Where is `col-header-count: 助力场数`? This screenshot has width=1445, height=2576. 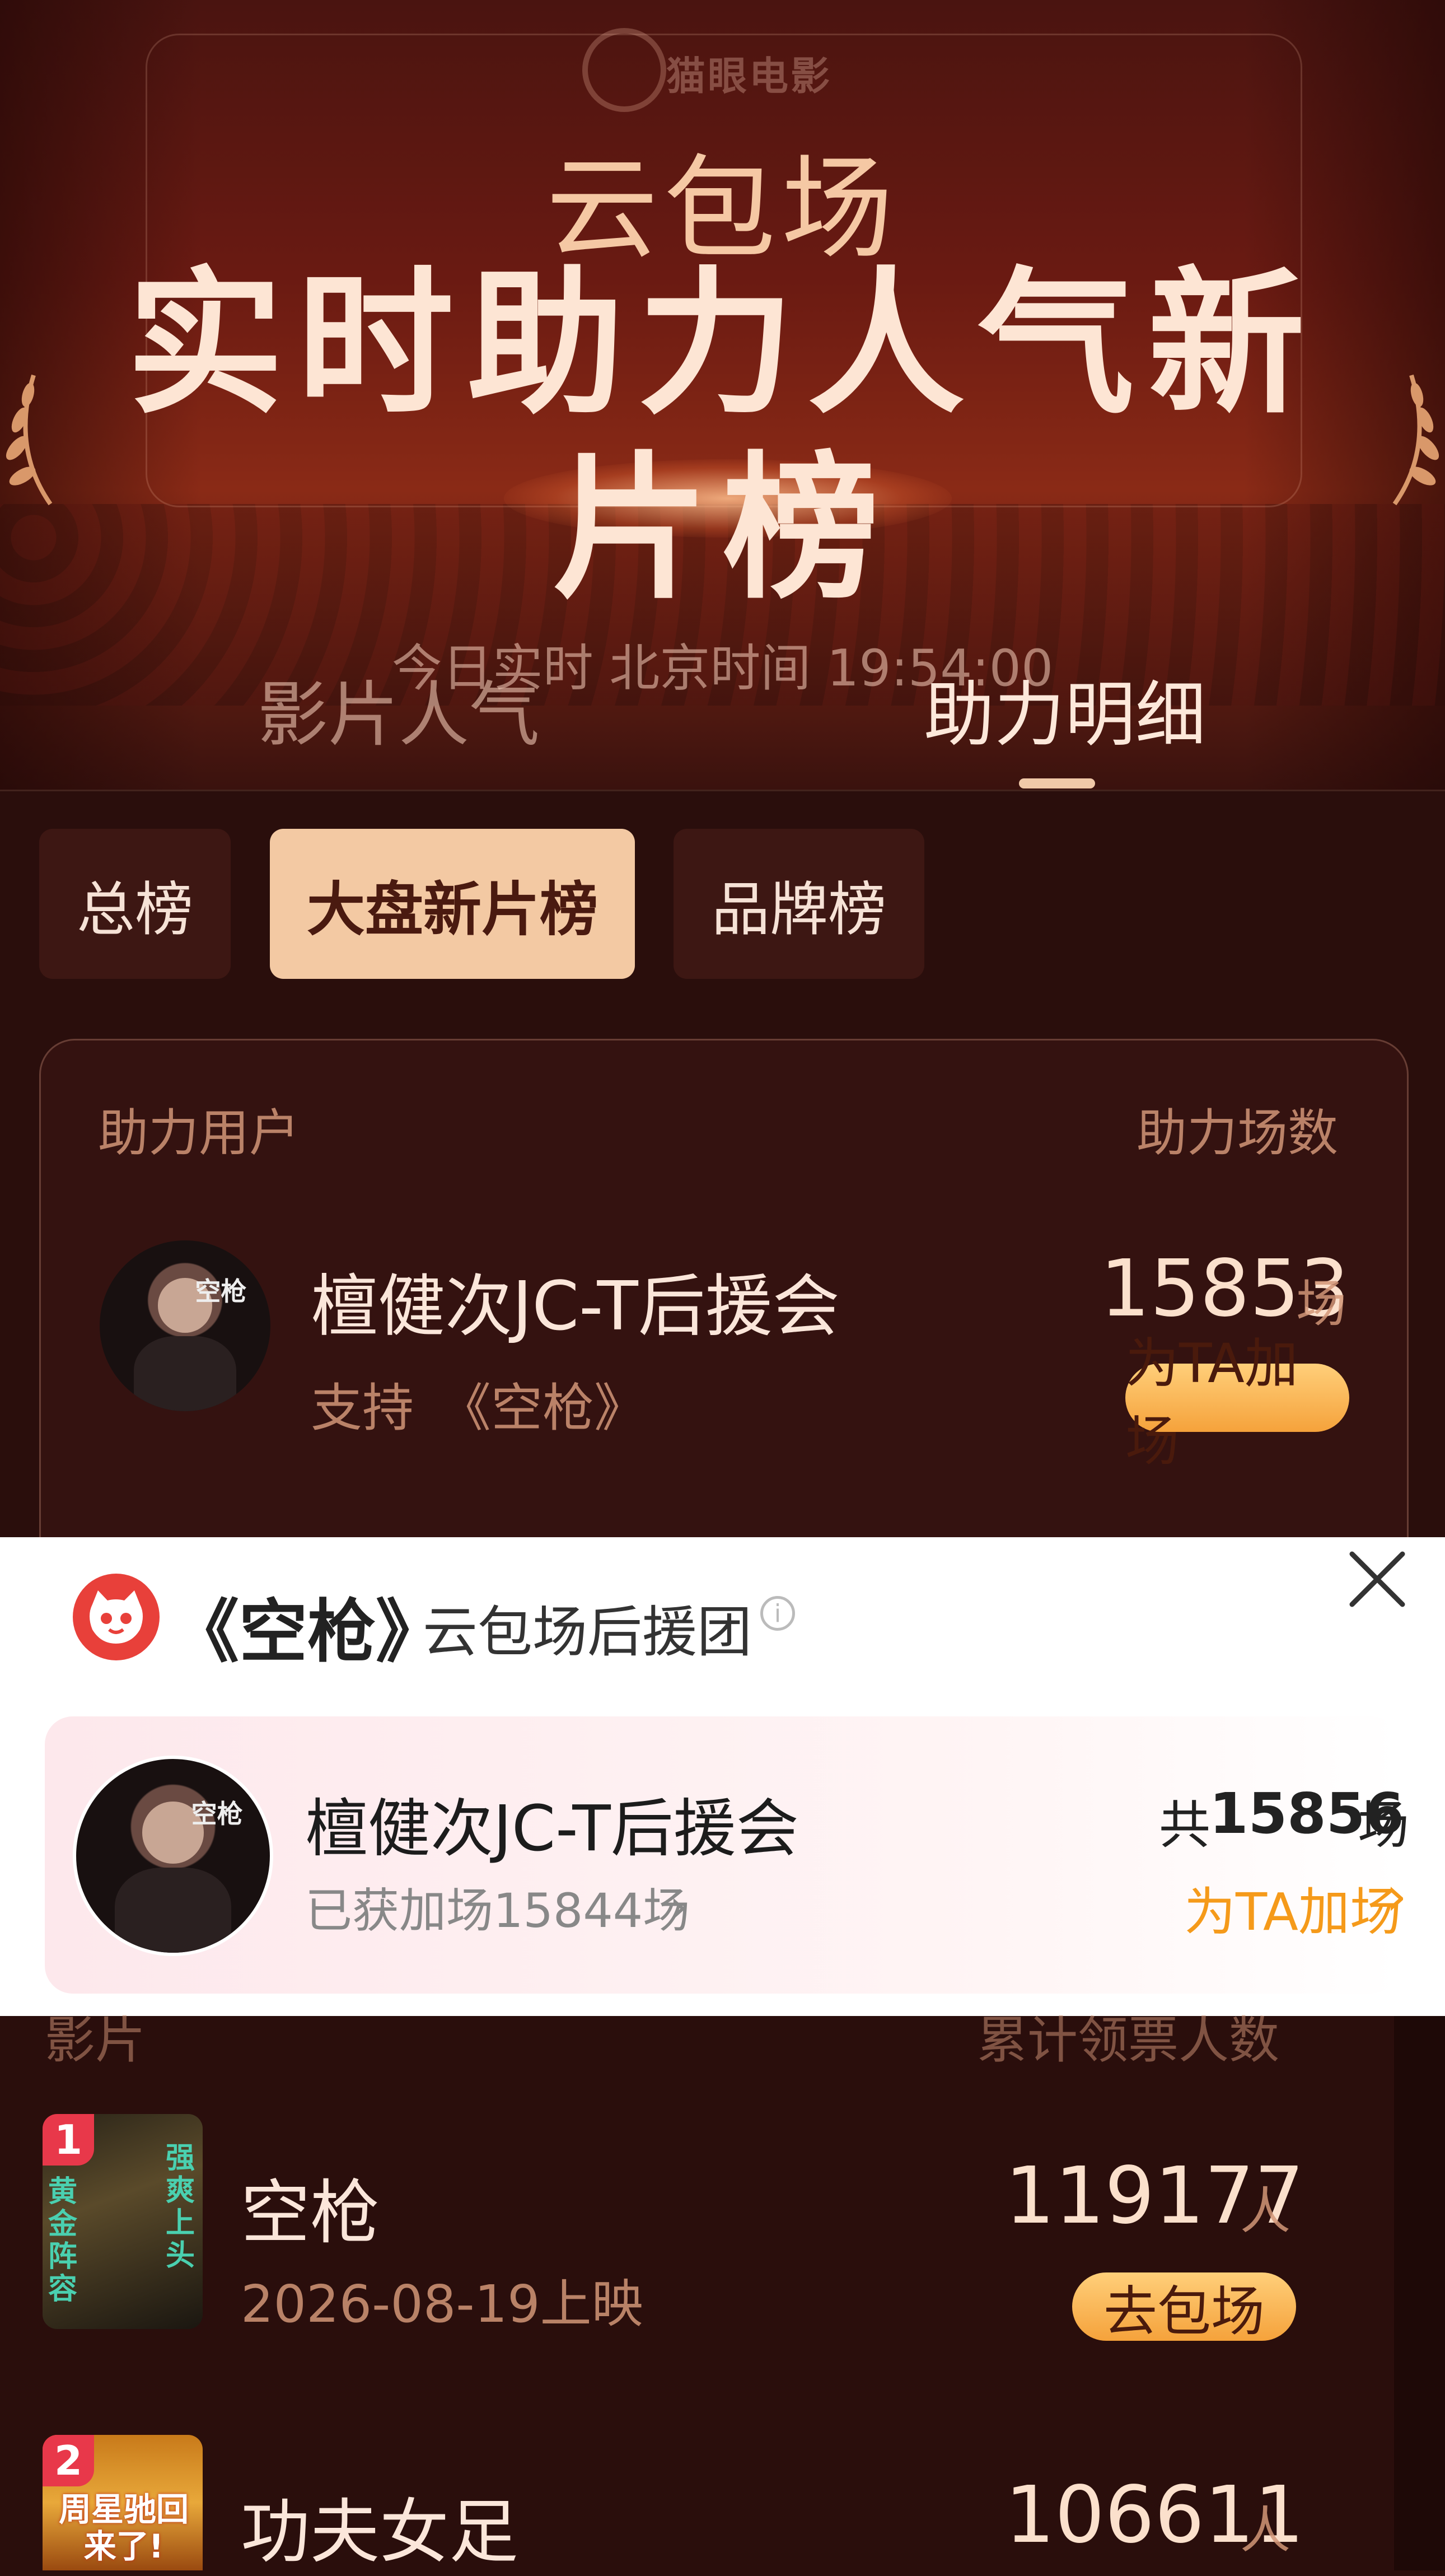
col-header-count: 助力场数 is located at coordinates (1237, 1134).